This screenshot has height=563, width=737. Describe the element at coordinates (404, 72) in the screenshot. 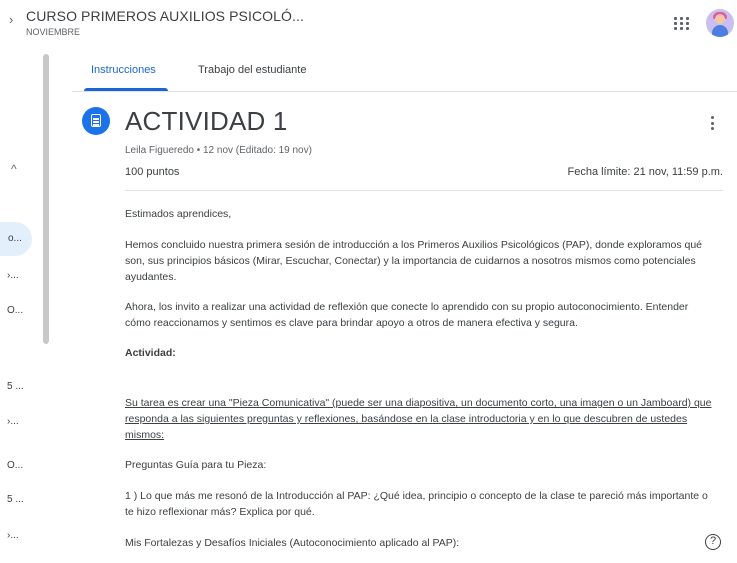

I see `assignment-tabs: Instrucciones Trabajo del estudiante` at that location.